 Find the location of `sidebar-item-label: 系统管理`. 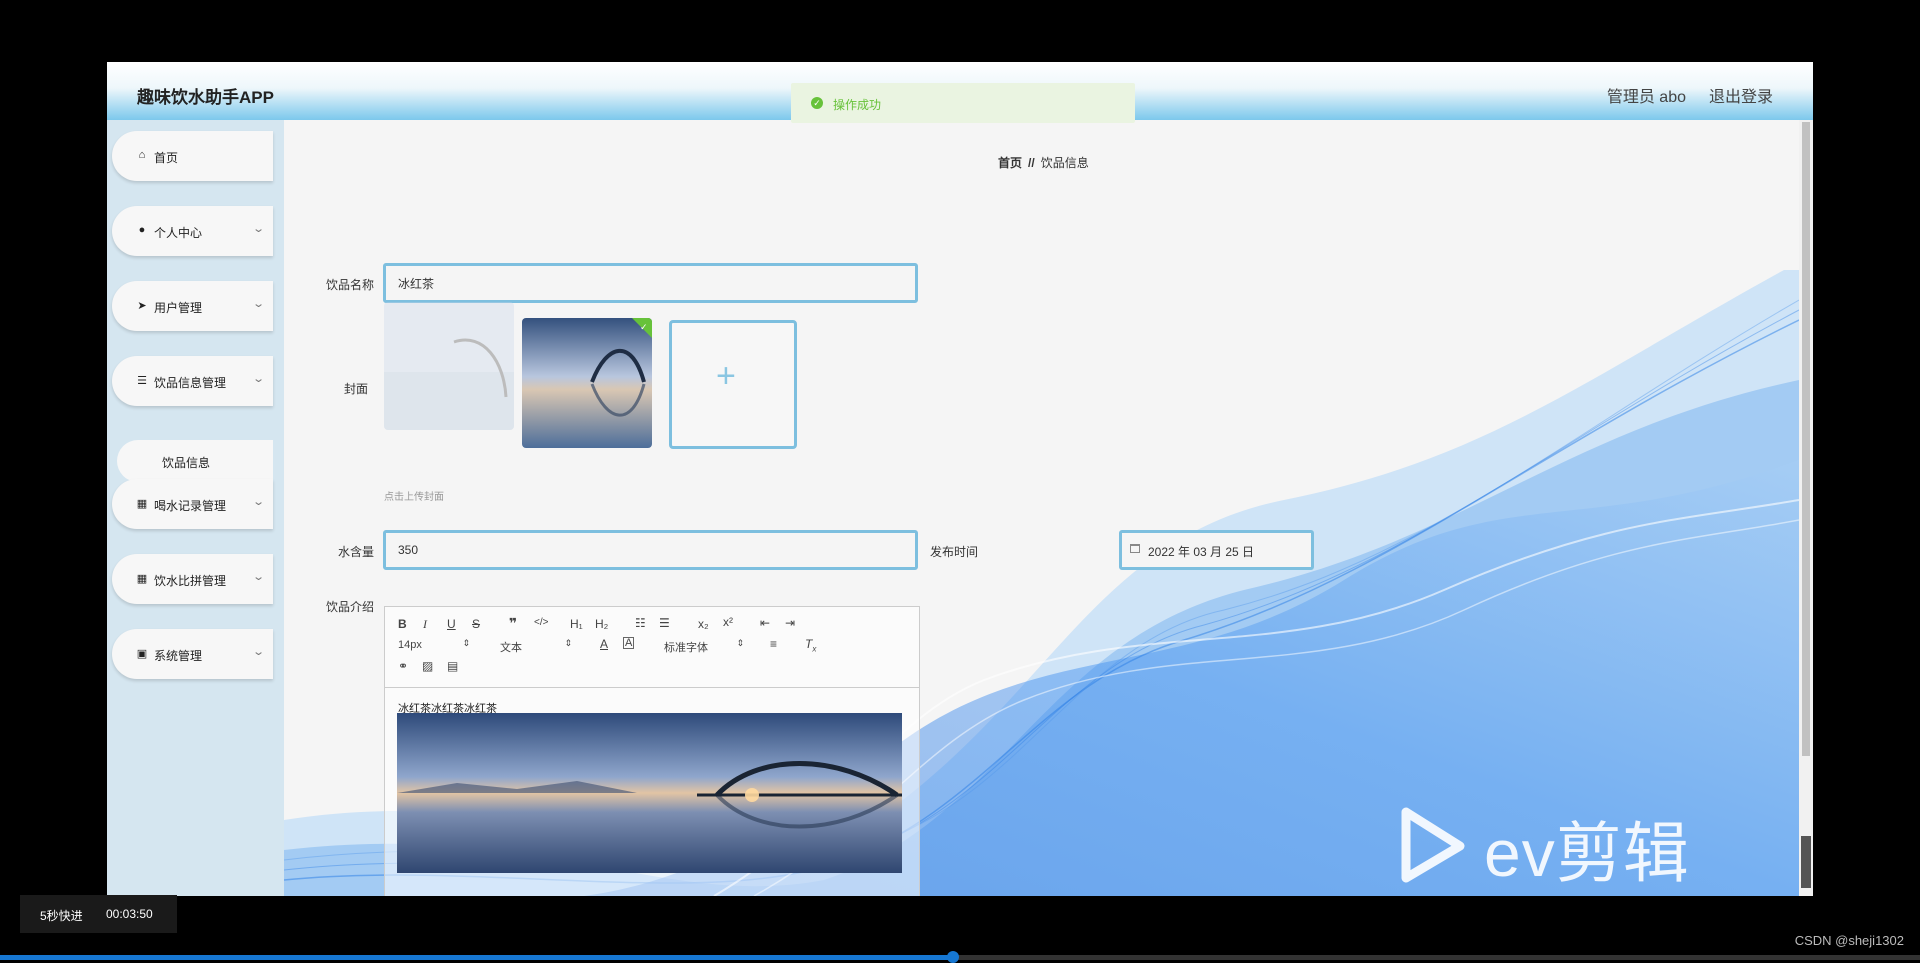

sidebar-item-label: 系统管理 is located at coordinates (178, 656).